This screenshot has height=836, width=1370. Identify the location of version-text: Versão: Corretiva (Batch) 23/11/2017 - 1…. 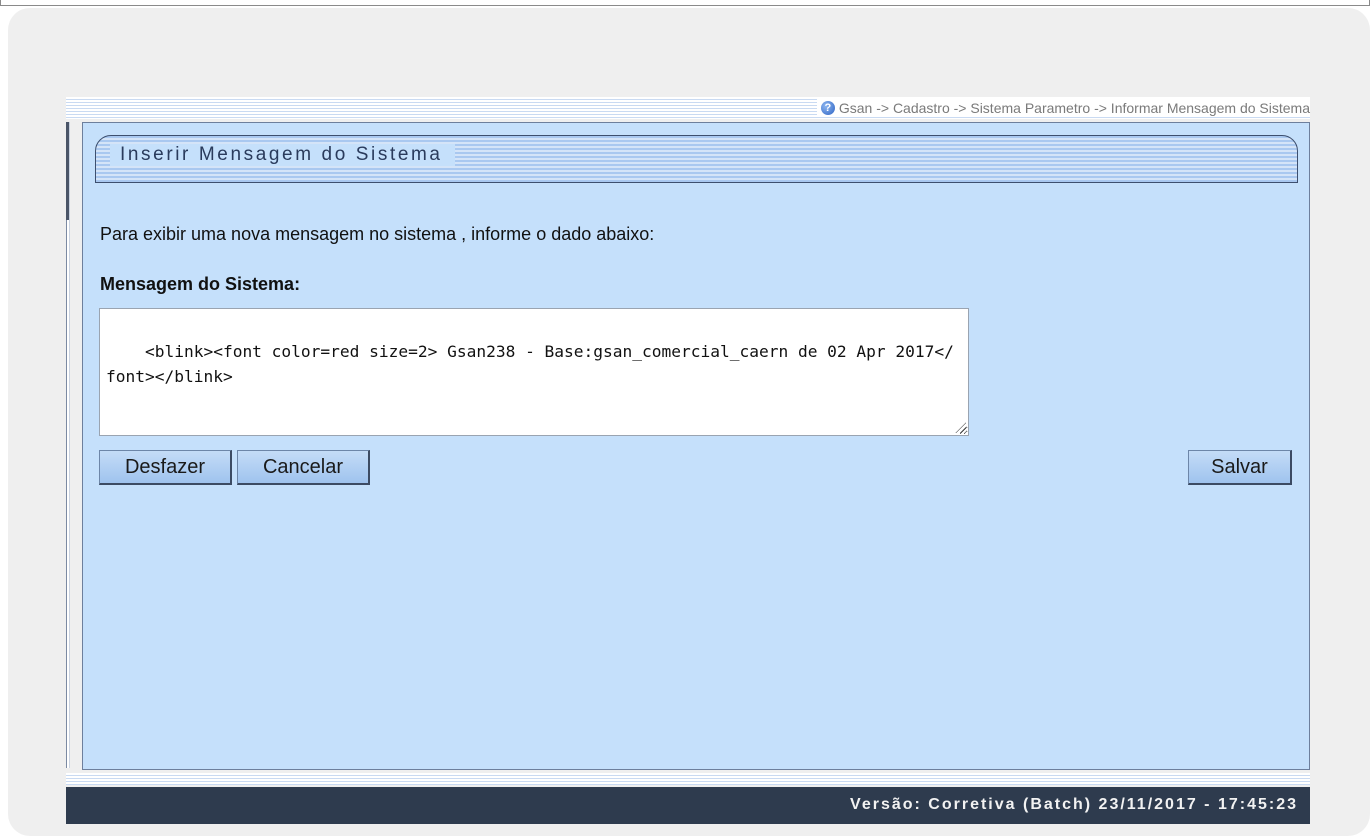
(1074, 804).